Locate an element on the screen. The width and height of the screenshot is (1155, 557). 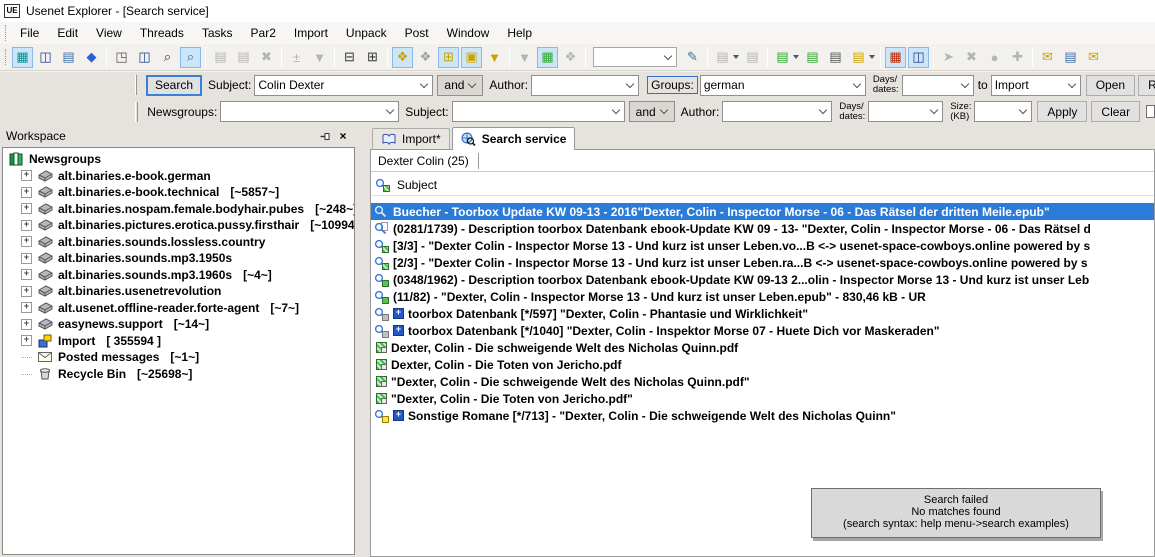
delete-folder-icon: ✖ is located at coordinates (266, 57).